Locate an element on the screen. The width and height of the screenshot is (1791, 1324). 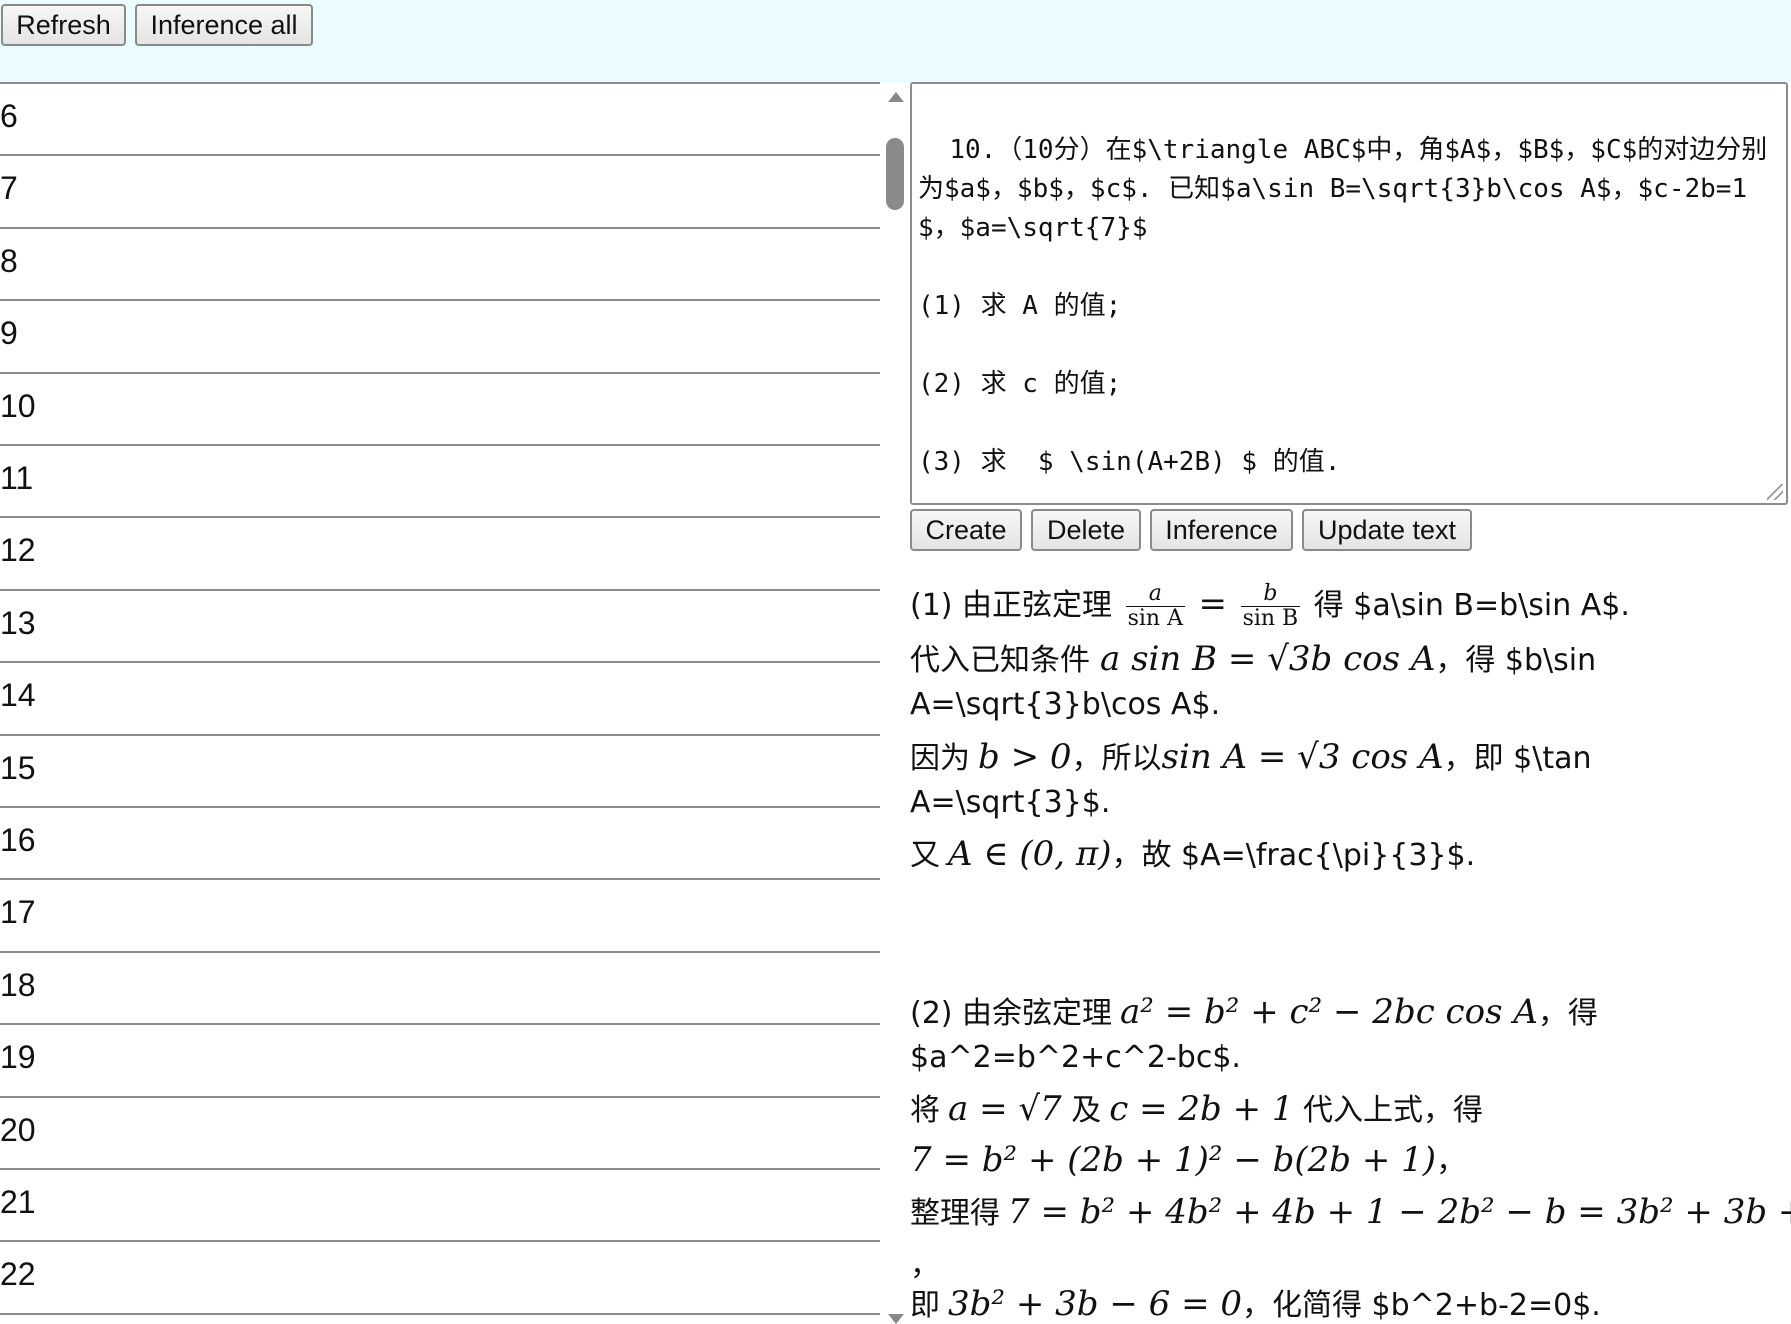
list-item: 19 is located at coordinates (440, 1059).